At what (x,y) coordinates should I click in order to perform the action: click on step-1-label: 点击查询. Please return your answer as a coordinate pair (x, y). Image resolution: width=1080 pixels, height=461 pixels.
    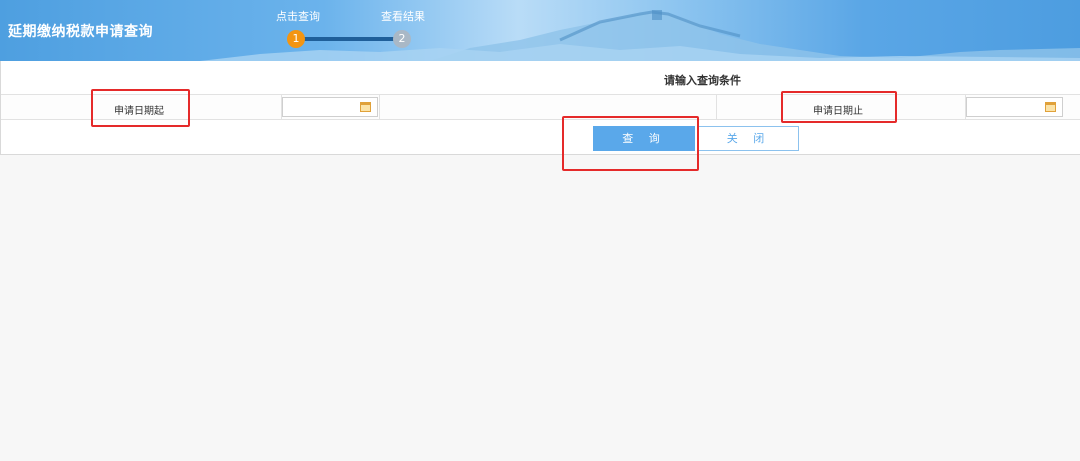
    Looking at the image, I should click on (298, 16).